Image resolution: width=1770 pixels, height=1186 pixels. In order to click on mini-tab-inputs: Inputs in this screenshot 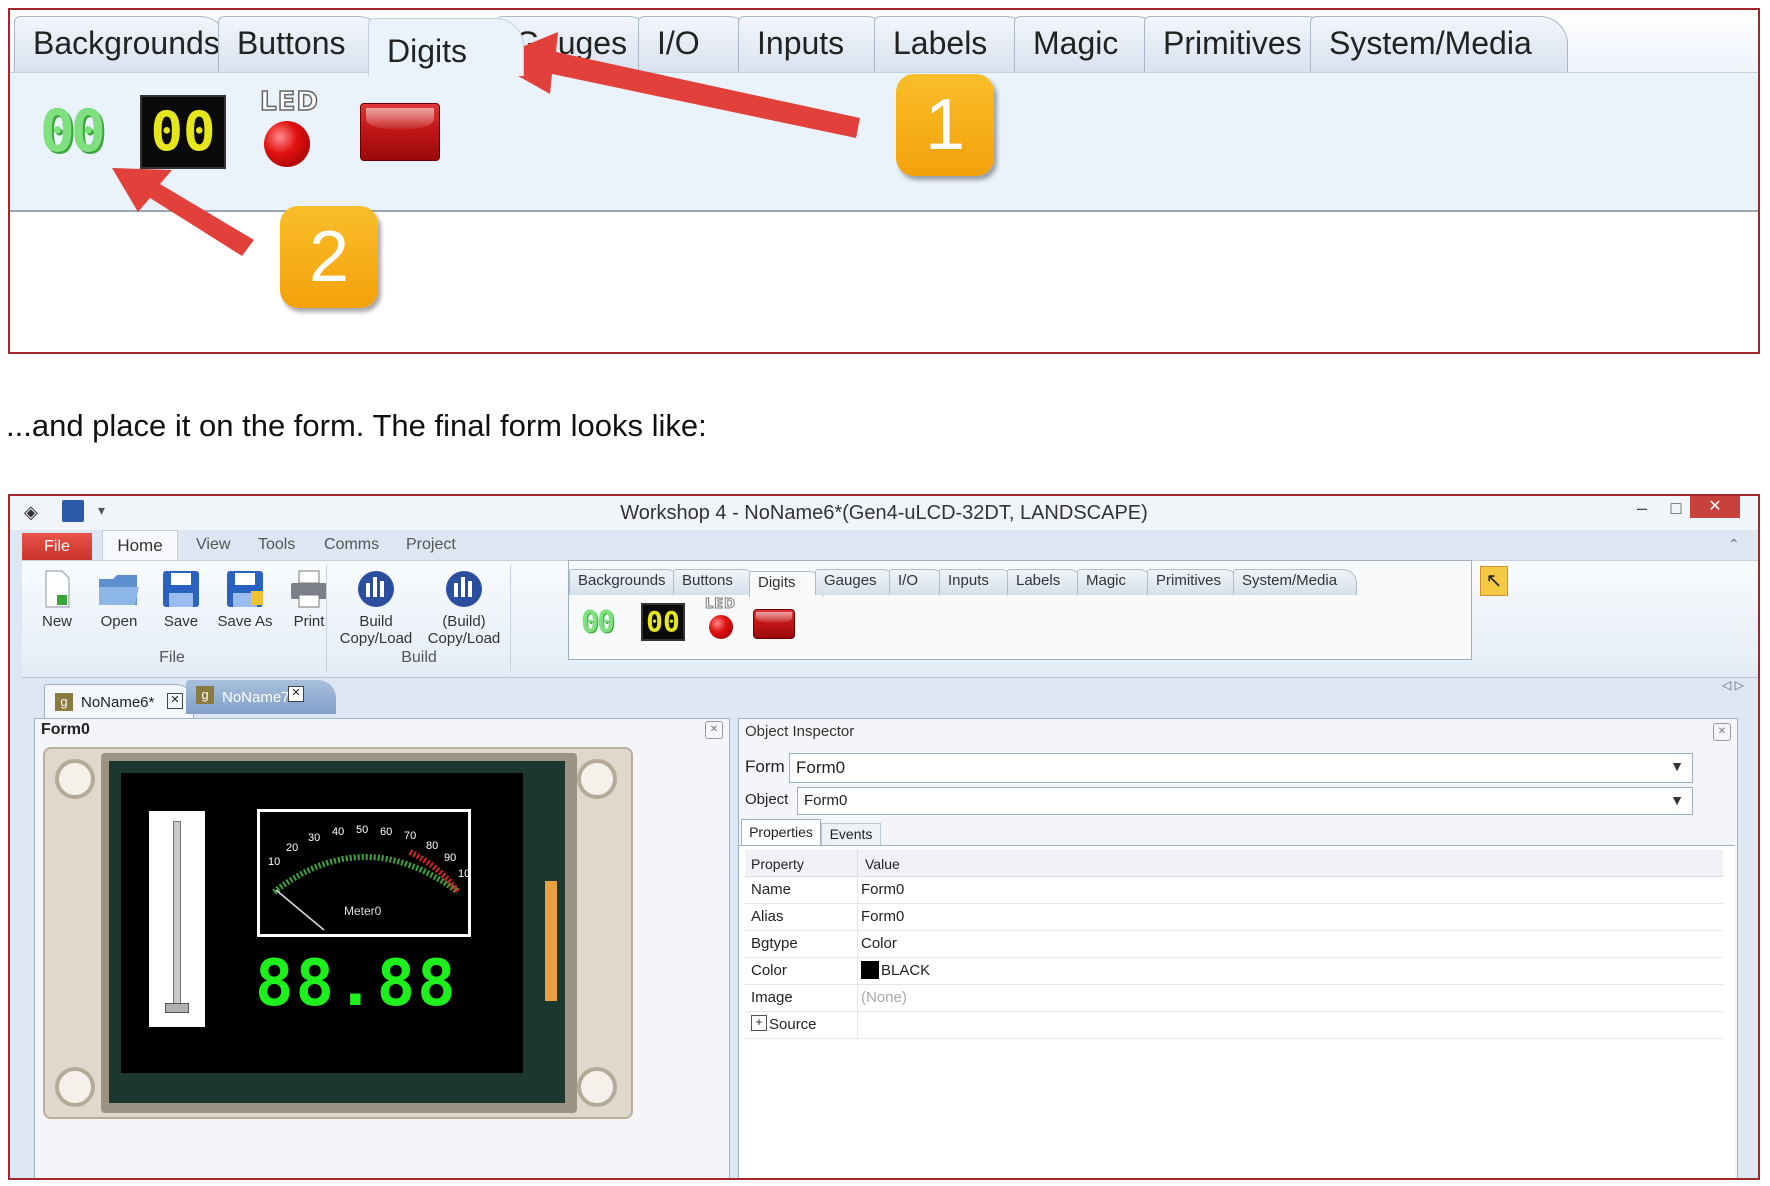, I will do `click(977, 582)`.